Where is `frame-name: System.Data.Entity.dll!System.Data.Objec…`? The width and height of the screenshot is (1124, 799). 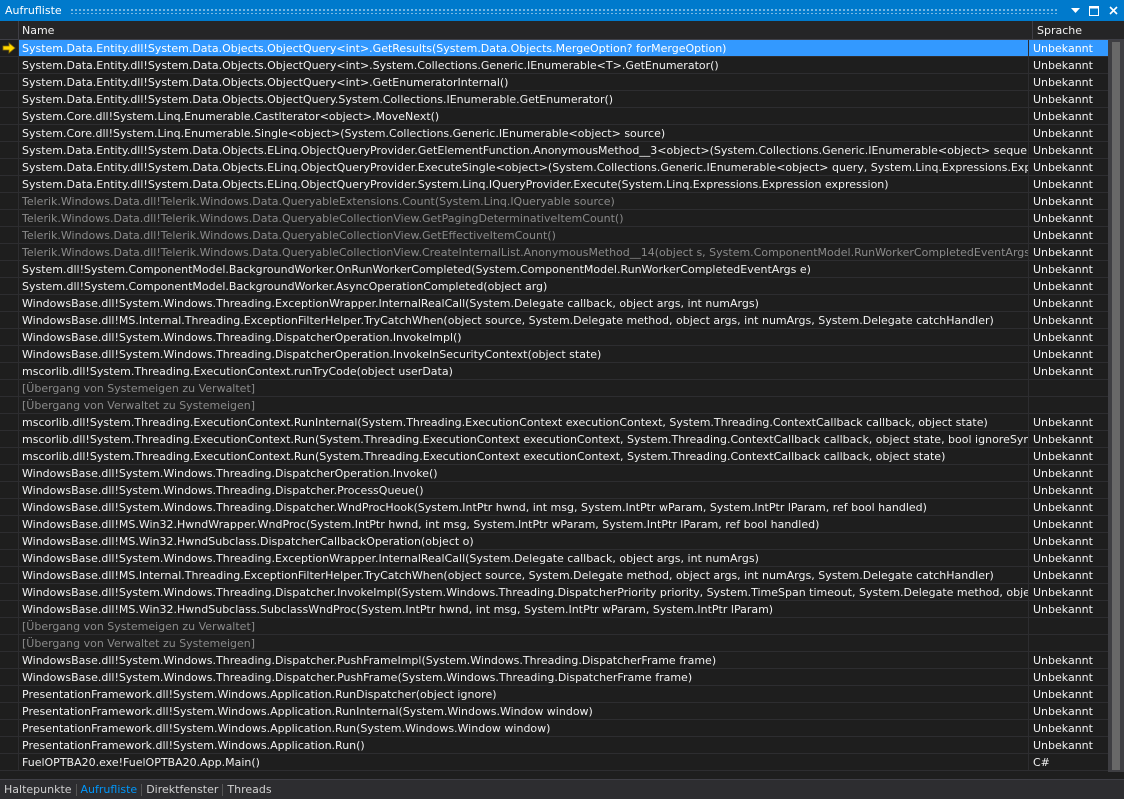
frame-name: System.Data.Entity.dll!System.Data.Objec… is located at coordinates (524, 82).